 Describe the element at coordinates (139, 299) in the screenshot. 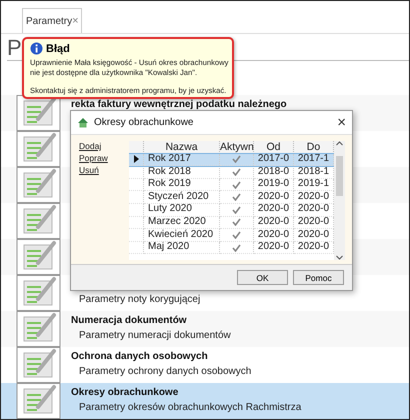

I see `item-subtitle: Parametry noty korygującej` at that location.